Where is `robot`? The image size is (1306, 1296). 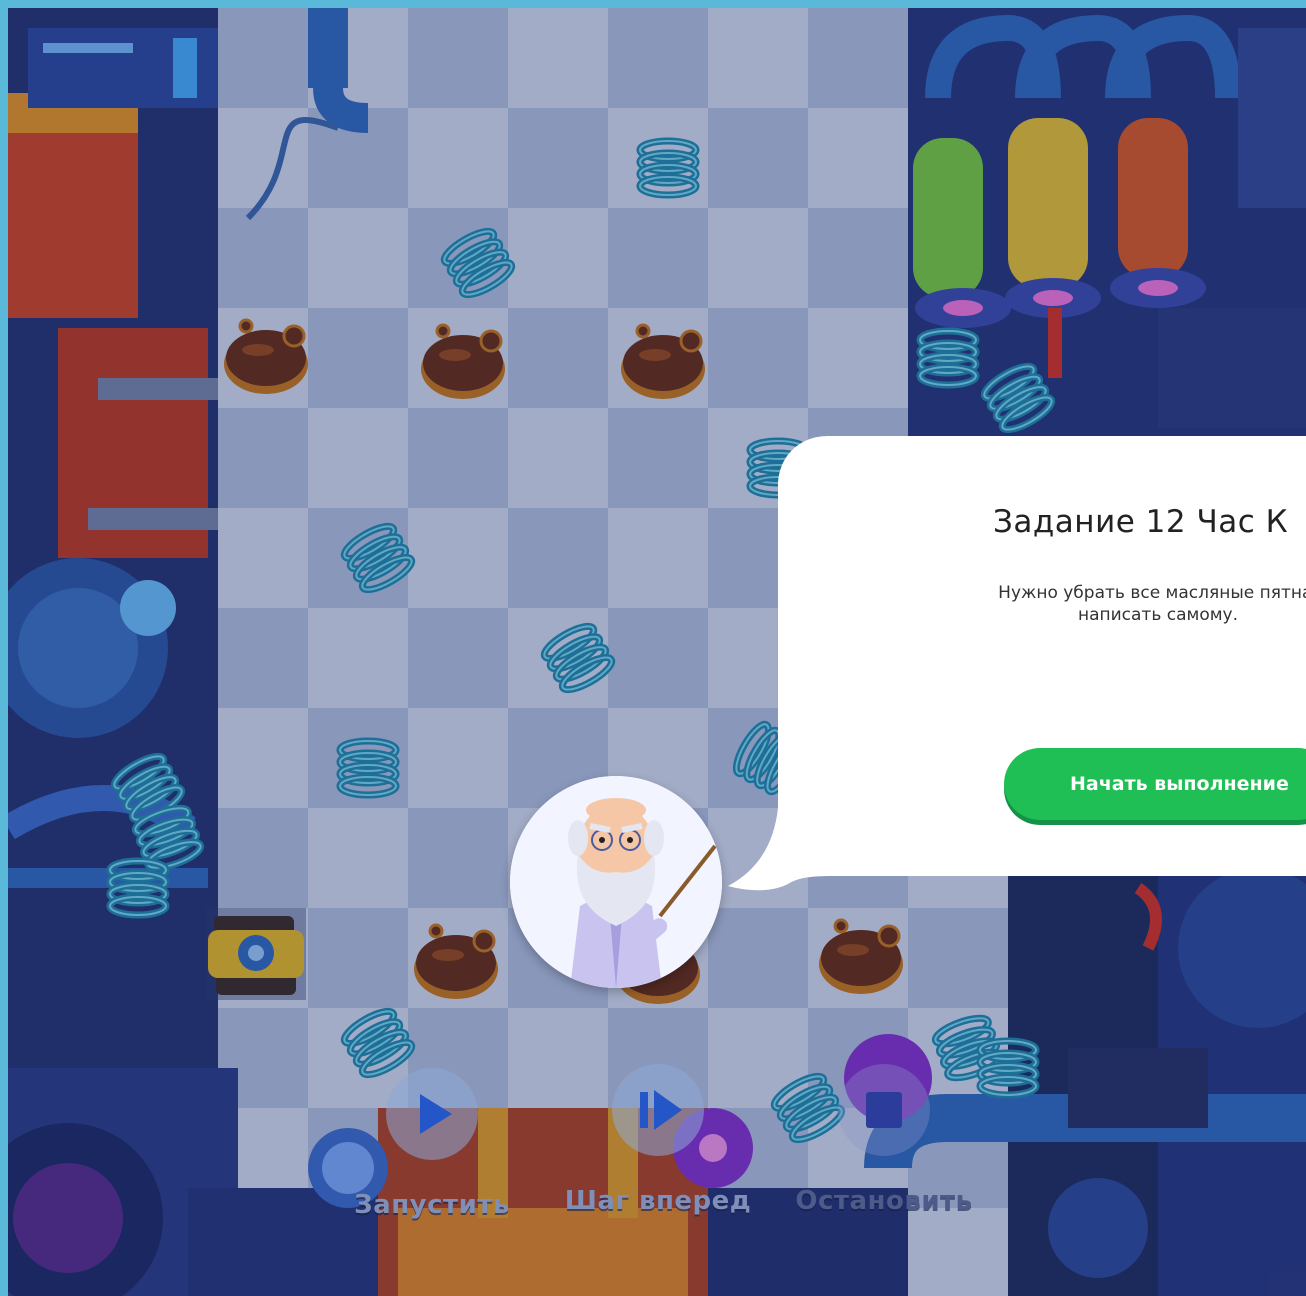
robot is located at coordinates (256, 954).